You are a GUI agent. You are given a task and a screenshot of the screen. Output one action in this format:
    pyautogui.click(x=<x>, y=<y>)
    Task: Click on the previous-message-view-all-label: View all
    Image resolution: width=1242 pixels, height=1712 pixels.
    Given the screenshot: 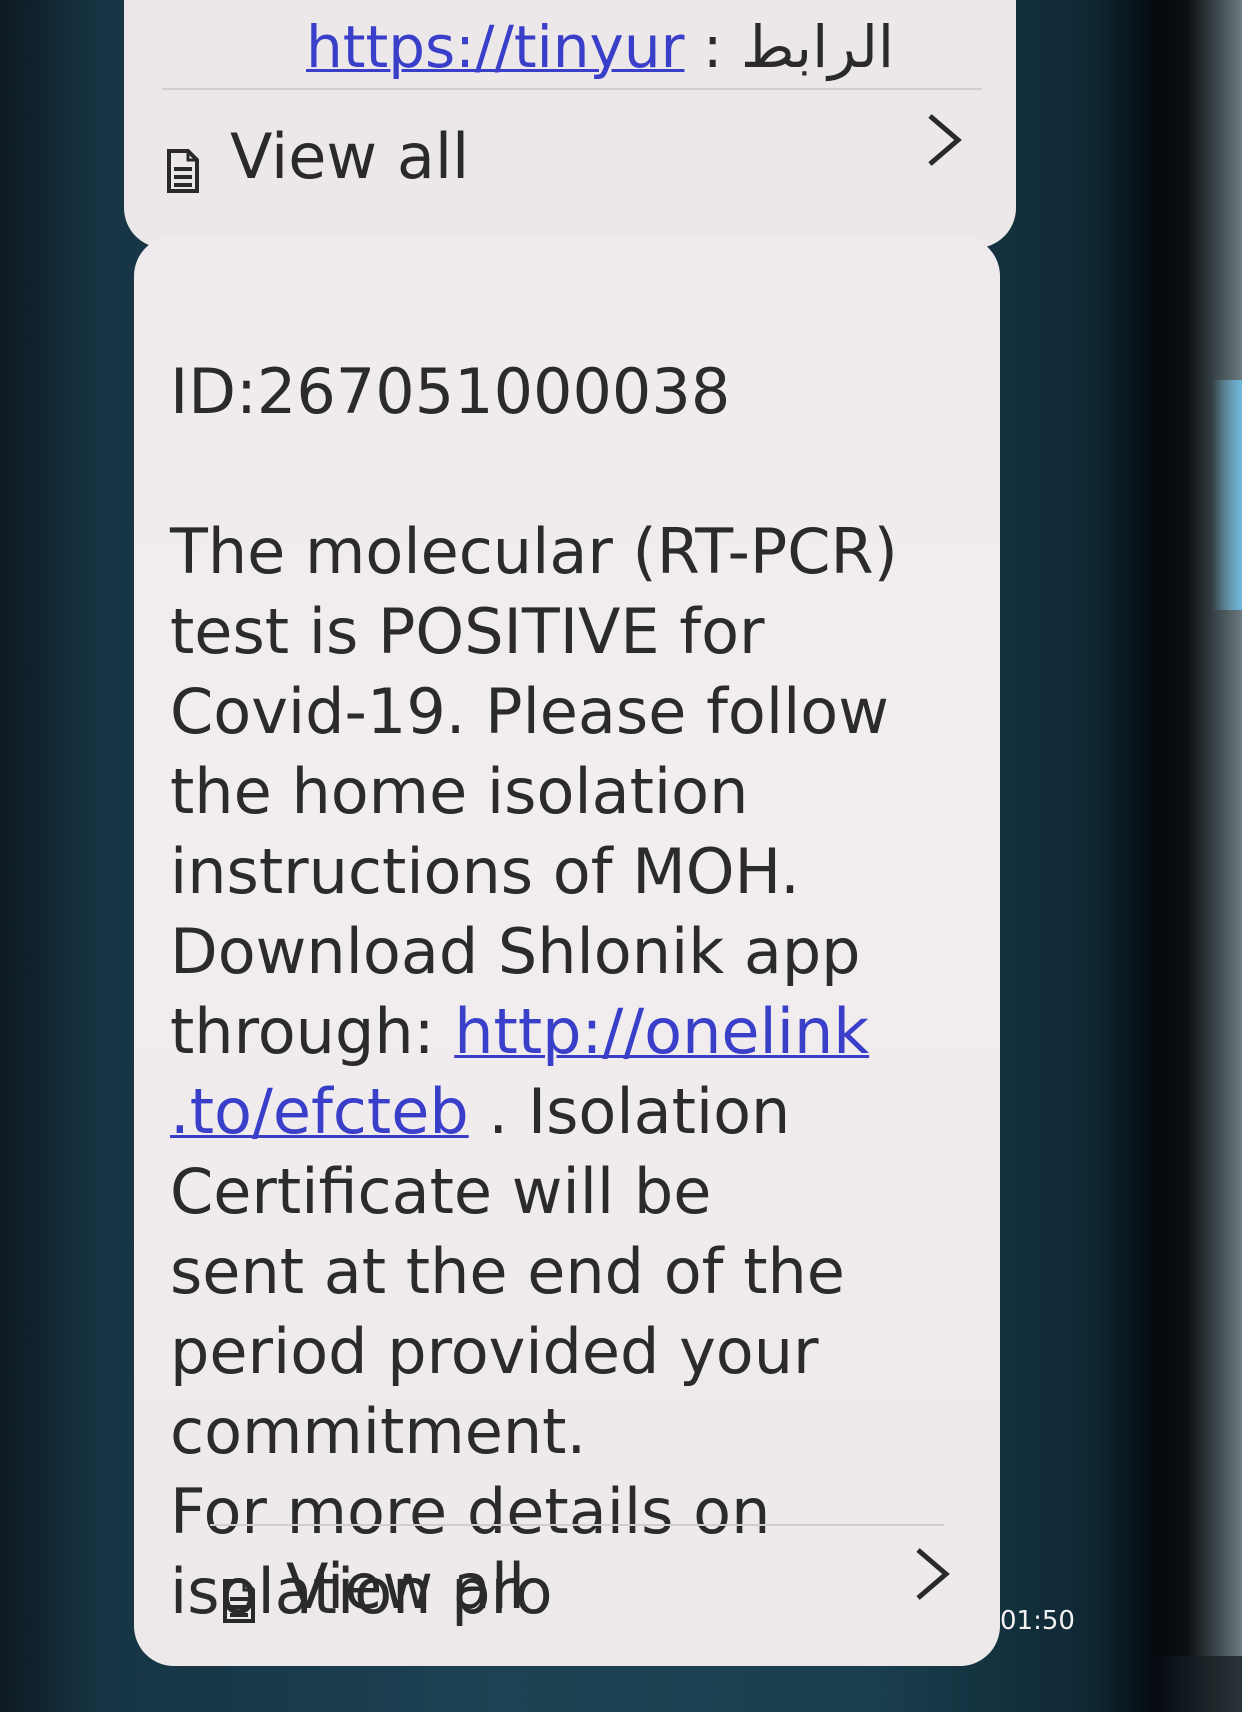 What is the action you would take?
    pyautogui.click(x=350, y=156)
    